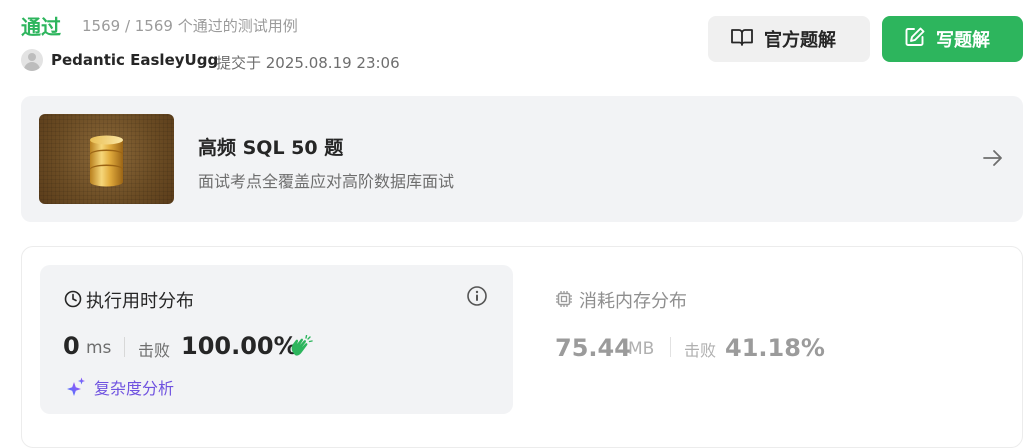 The height and width of the screenshot is (448, 1033). I want to click on memory-title: 消耗内存分布, so click(633, 300).